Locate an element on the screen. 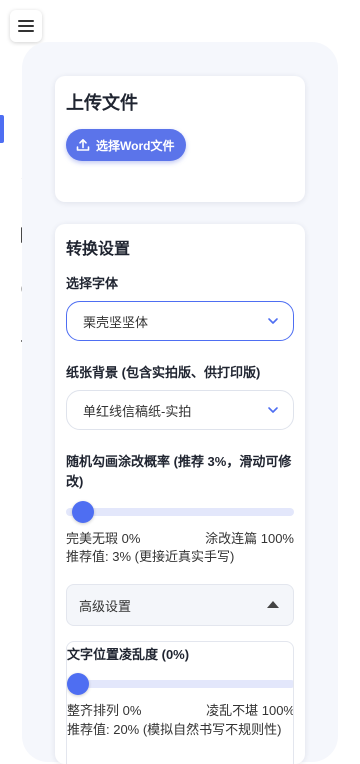 Image resolution: width=360 pixels, height=764 pixels. upload-card: 上传文件 选择Word文件 is located at coordinates (180, 139).